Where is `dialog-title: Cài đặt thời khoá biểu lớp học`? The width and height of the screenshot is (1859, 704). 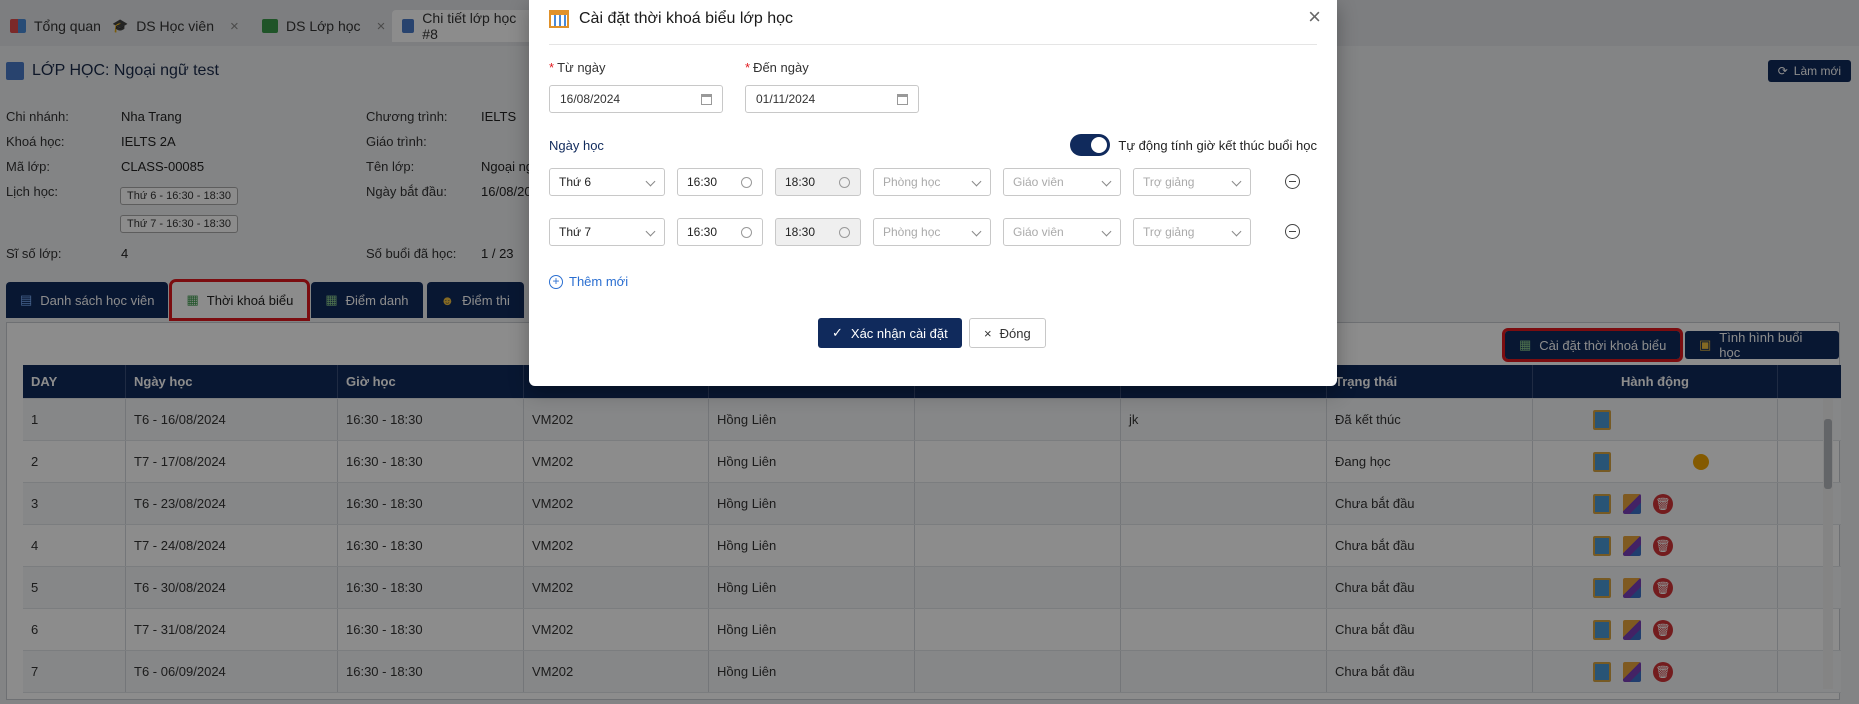 dialog-title: Cài đặt thời khoá biểu lớp học is located at coordinates (671, 19).